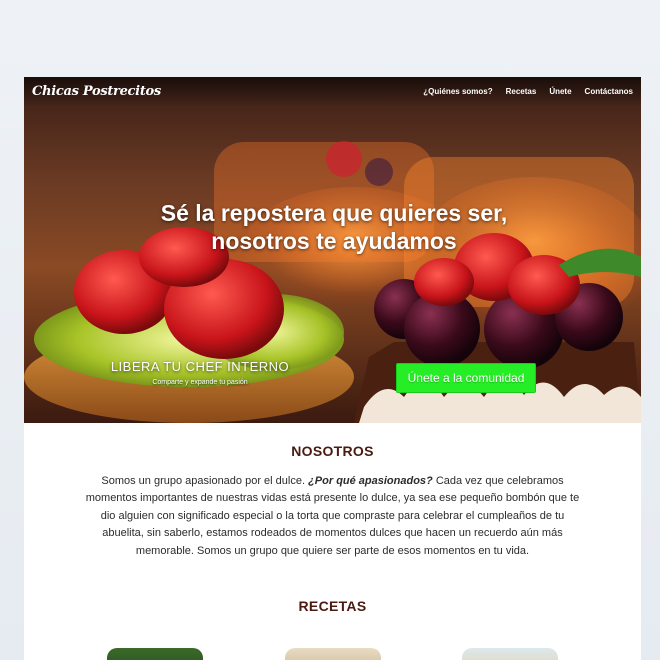  Describe the element at coordinates (332, 451) in the screenshot. I see `about-section-title: NOSOTROS` at that location.